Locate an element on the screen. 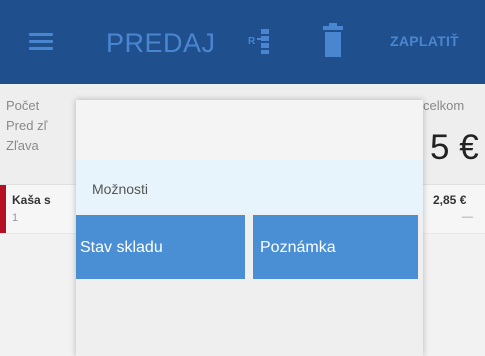 The height and width of the screenshot is (356, 485). trash-icon is located at coordinates (333, 40).